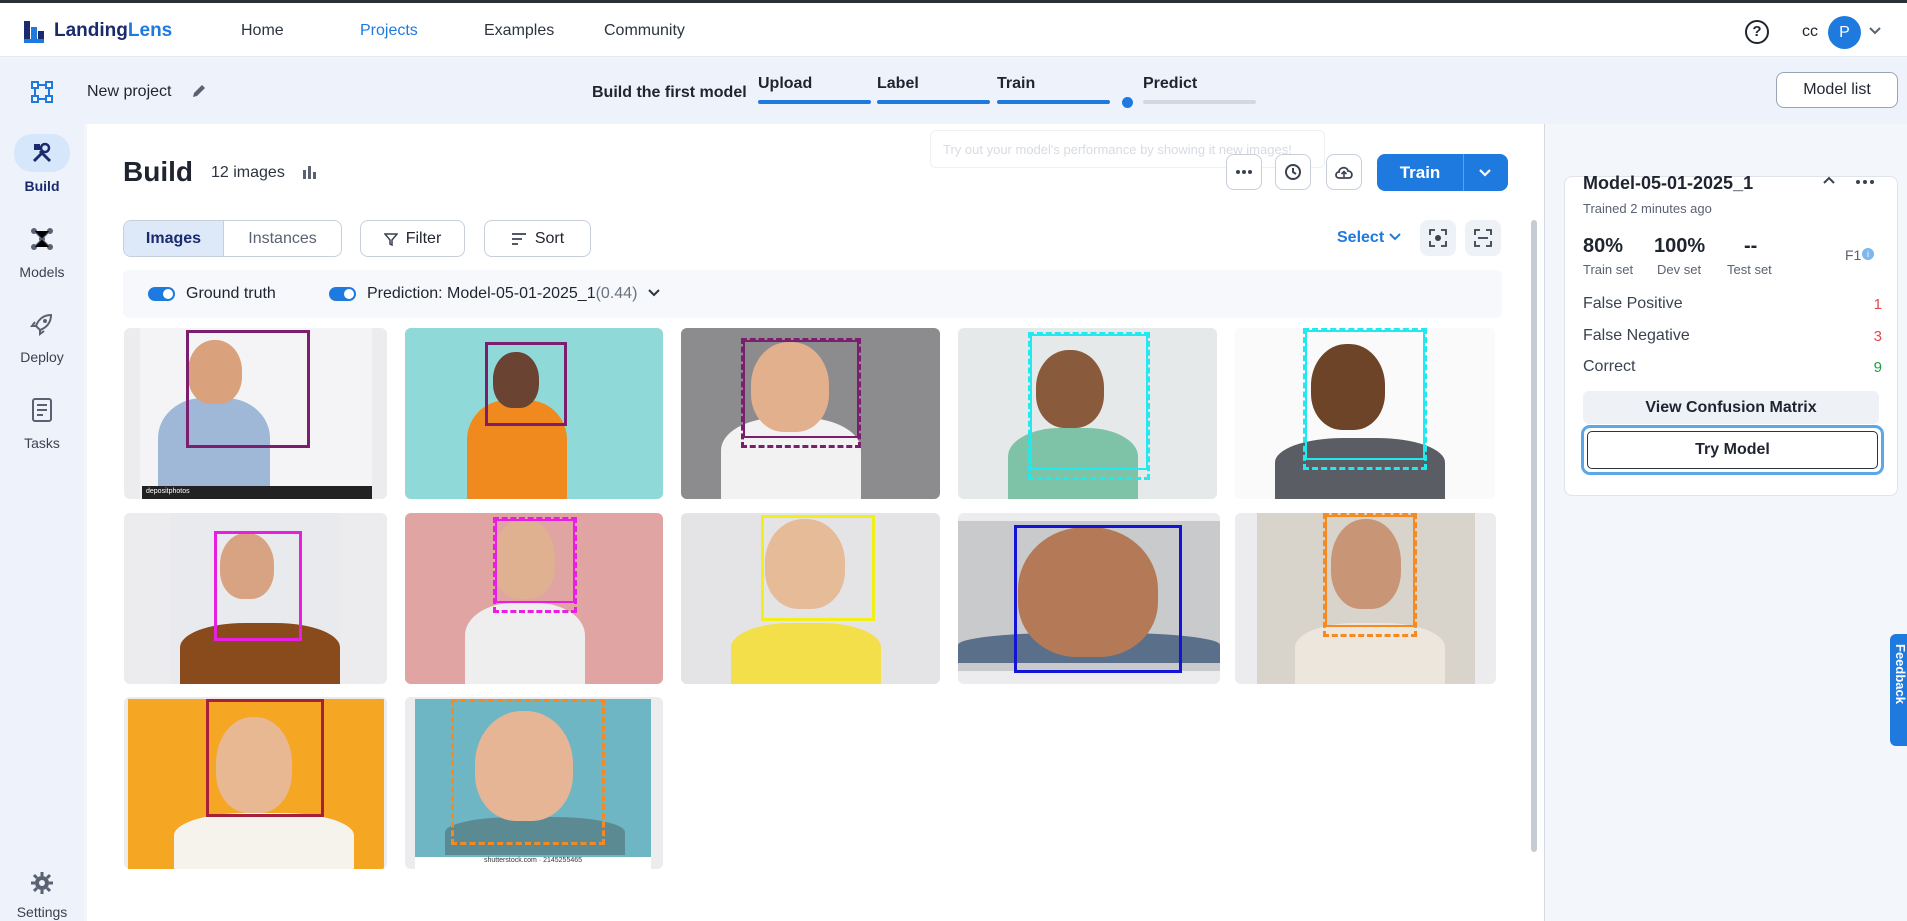 This screenshot has height=921, width=1907. I want to click on focus-frame-icon, so click(1438, 238).